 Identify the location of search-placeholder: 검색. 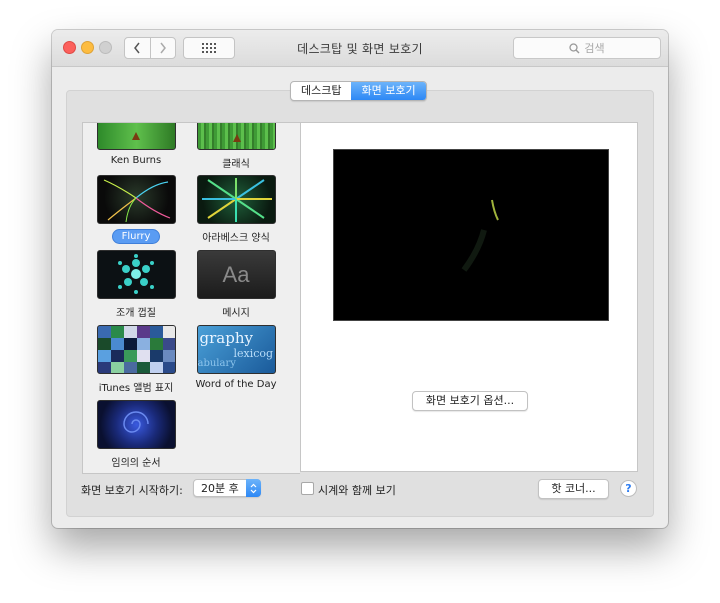
(594, 48).